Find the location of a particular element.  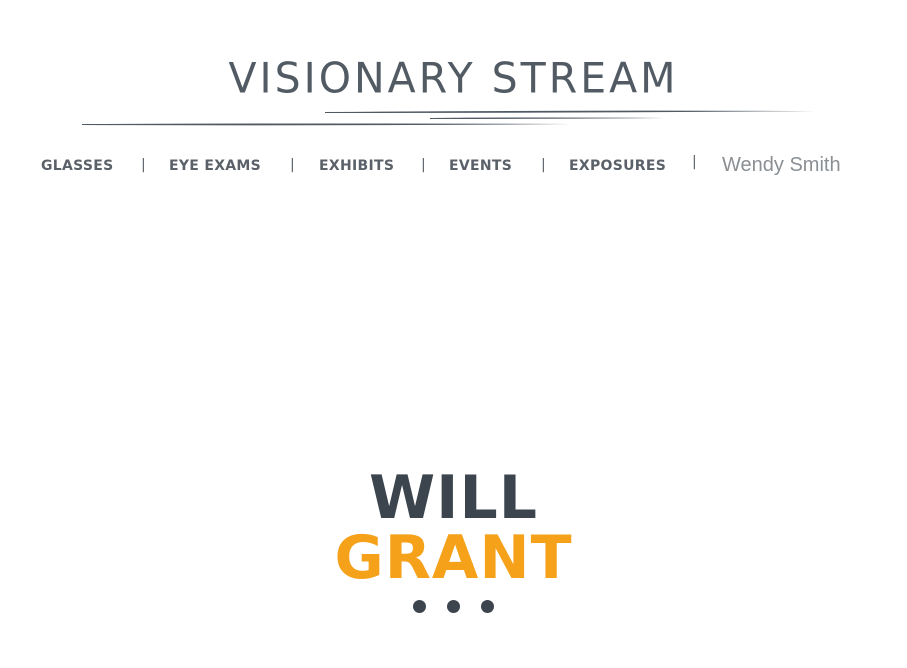

site-logo: VISIONARY STREAM is located at coordinates (453, 78).